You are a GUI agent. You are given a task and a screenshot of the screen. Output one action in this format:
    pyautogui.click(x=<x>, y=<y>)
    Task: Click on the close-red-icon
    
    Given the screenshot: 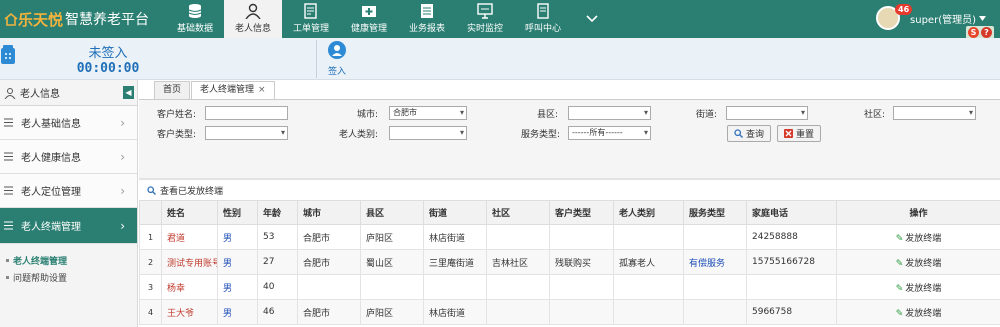 What is the action you would take?
    pyautogui.click(x=788, y=133)
    